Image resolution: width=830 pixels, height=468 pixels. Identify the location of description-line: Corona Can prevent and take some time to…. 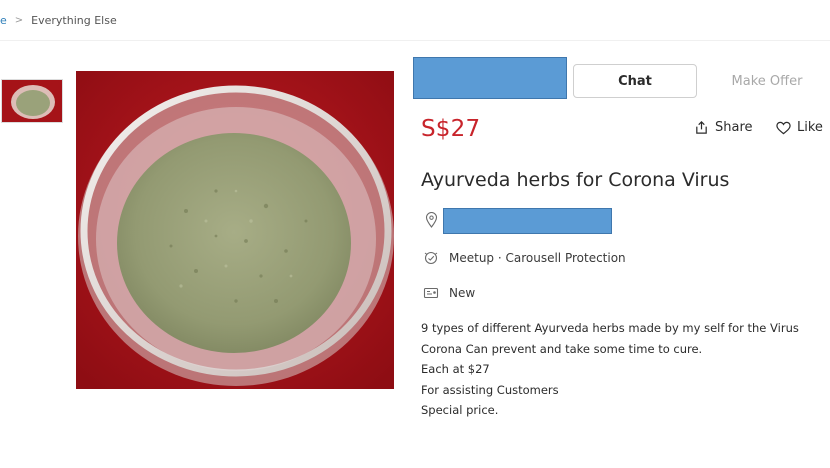
(562, 348).